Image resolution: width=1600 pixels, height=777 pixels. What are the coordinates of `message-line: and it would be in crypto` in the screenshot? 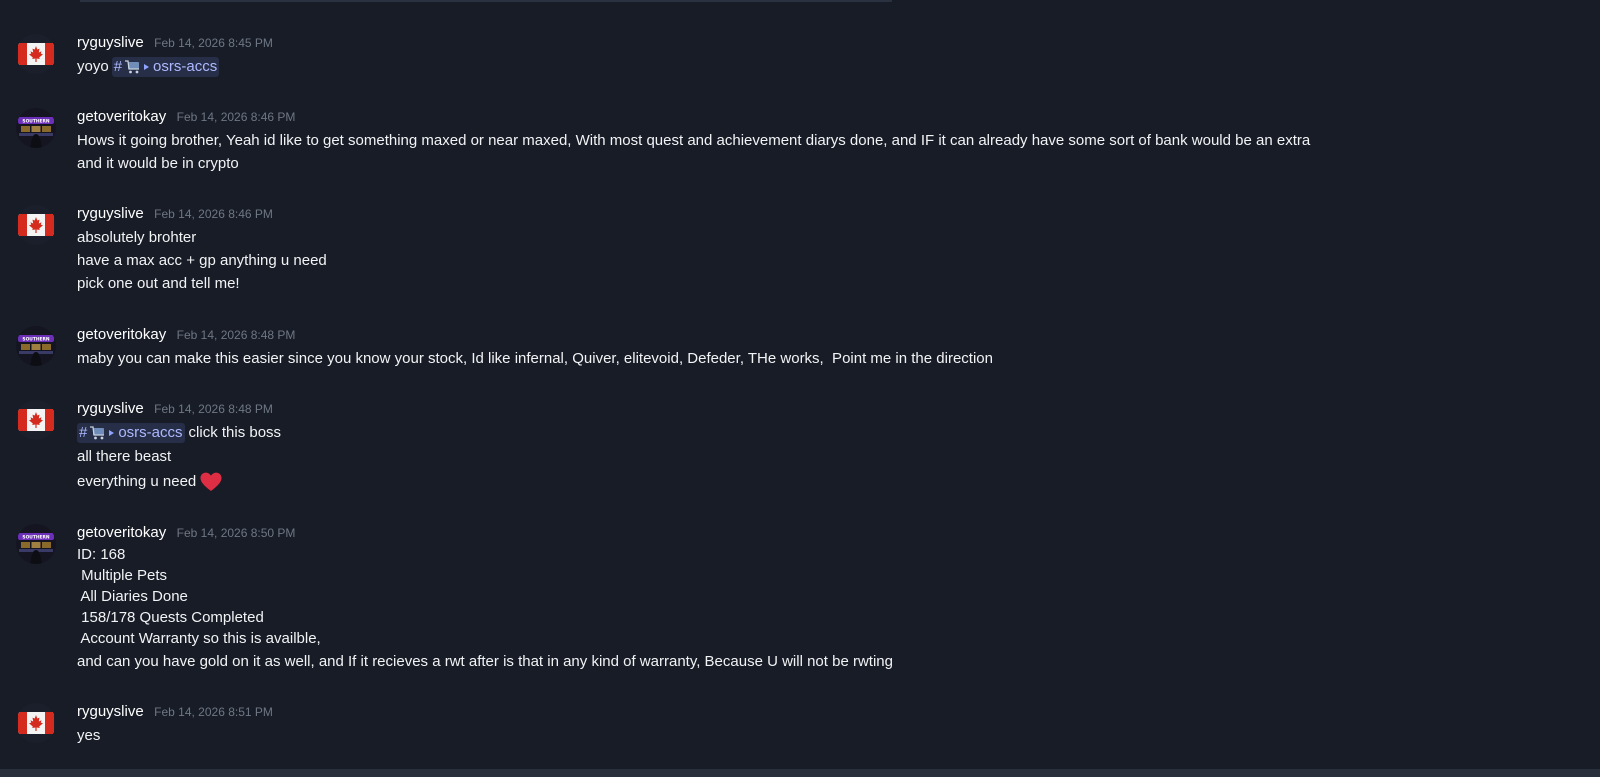 It's located at (158, 163).